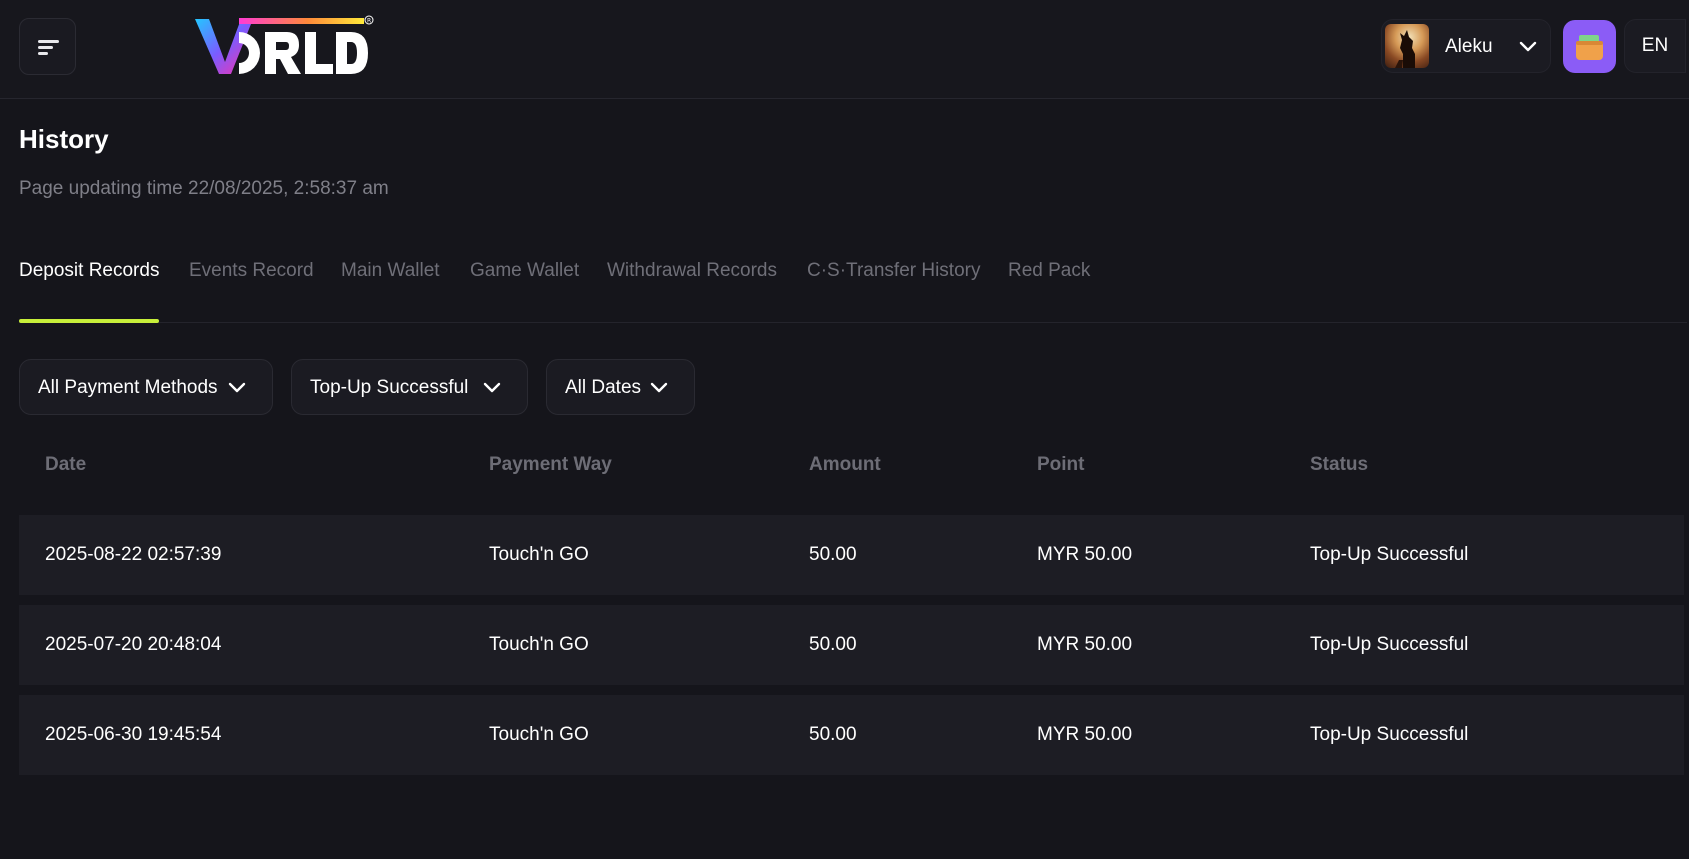  I want to click on page-title: History, so click(64, 139).